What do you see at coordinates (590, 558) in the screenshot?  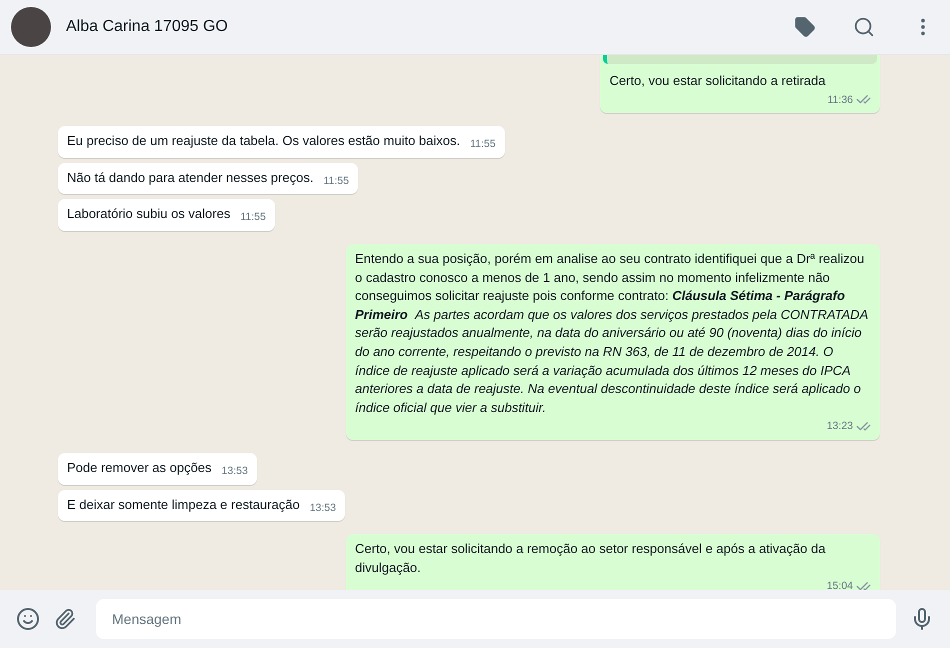 I see `message-text: Certo, vou estar solicitando a remoção ao setor responsável e após a ativação da divulgação.` at bounding box center [590, 558].